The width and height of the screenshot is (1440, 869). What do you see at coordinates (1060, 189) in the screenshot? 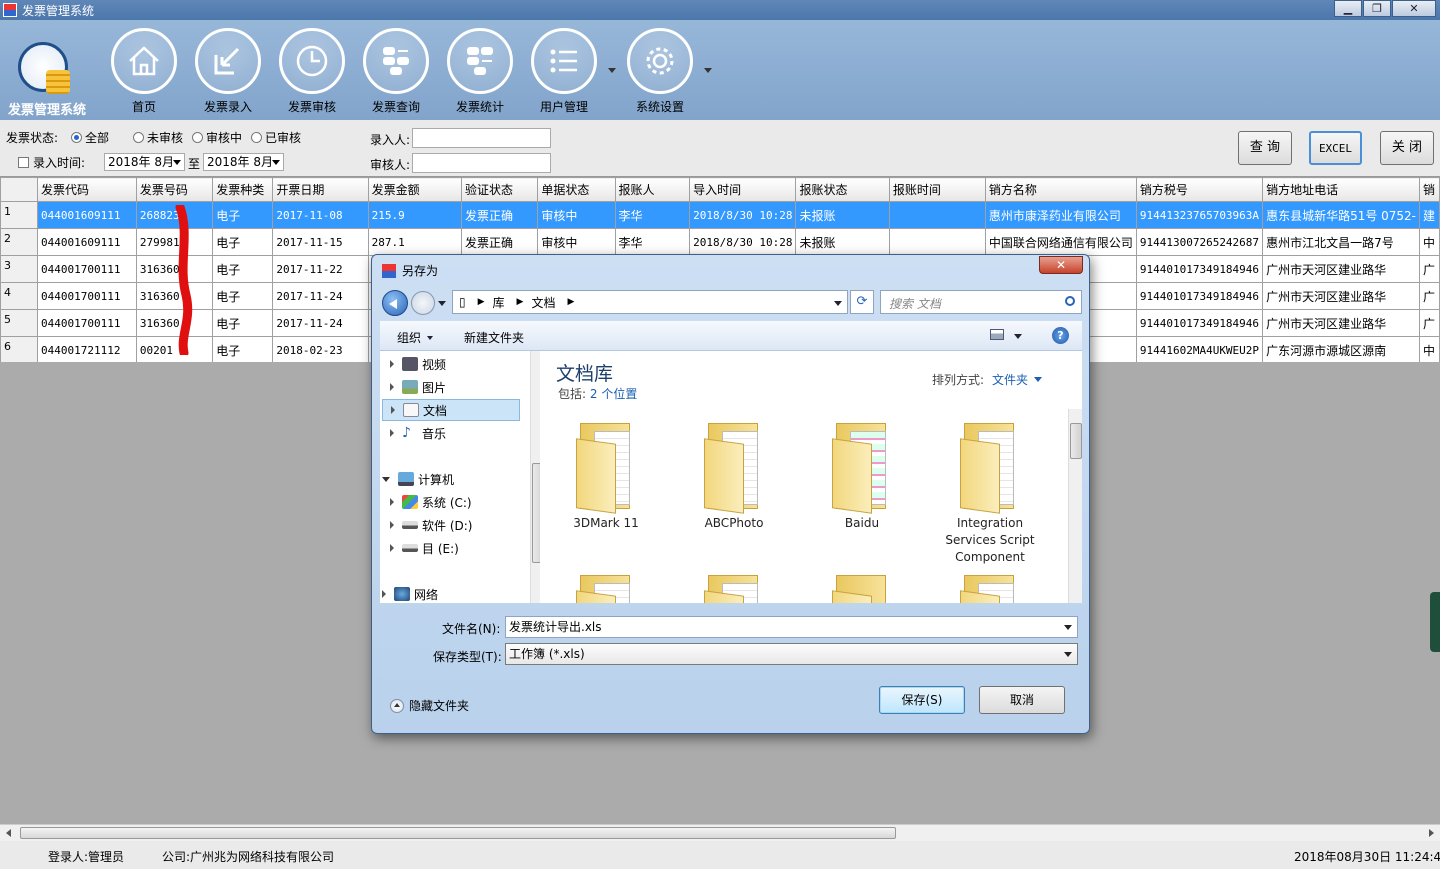
I see `column-header: 销方名称` at bounding box center [1060, 189].